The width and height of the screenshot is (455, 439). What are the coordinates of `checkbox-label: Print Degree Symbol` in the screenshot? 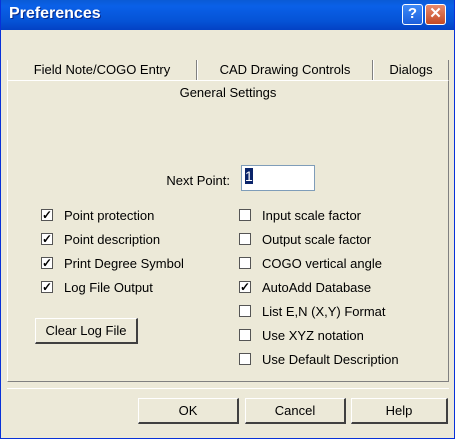 It's located at (124, 263).